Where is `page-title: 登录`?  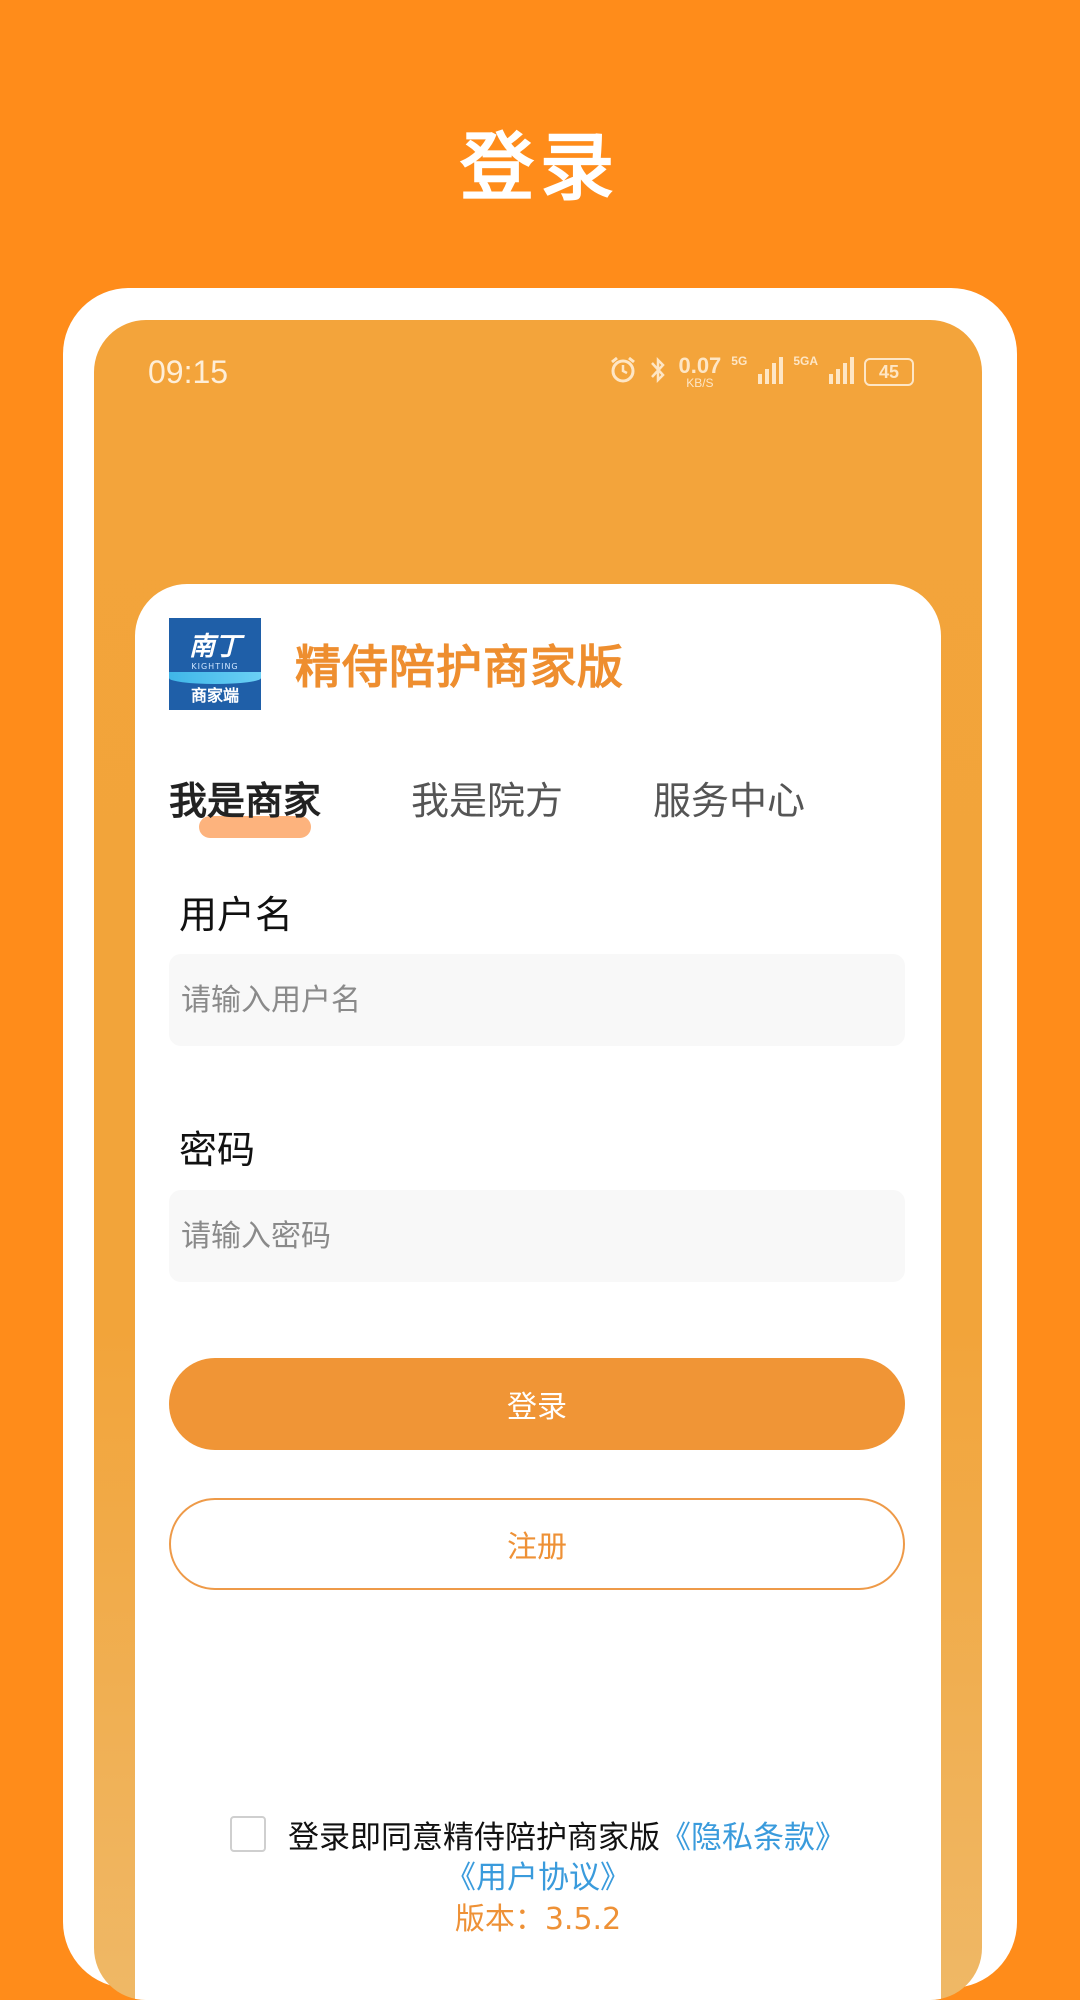
page-title: 登录 is located at coordinates (540, 168).